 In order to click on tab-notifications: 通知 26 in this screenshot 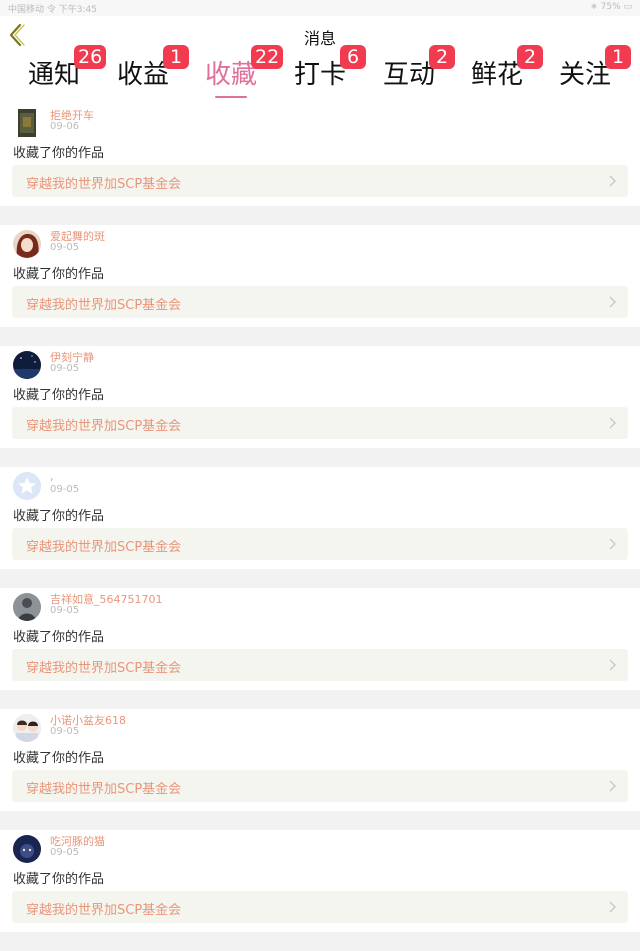, I will do `click(66, 74)`.